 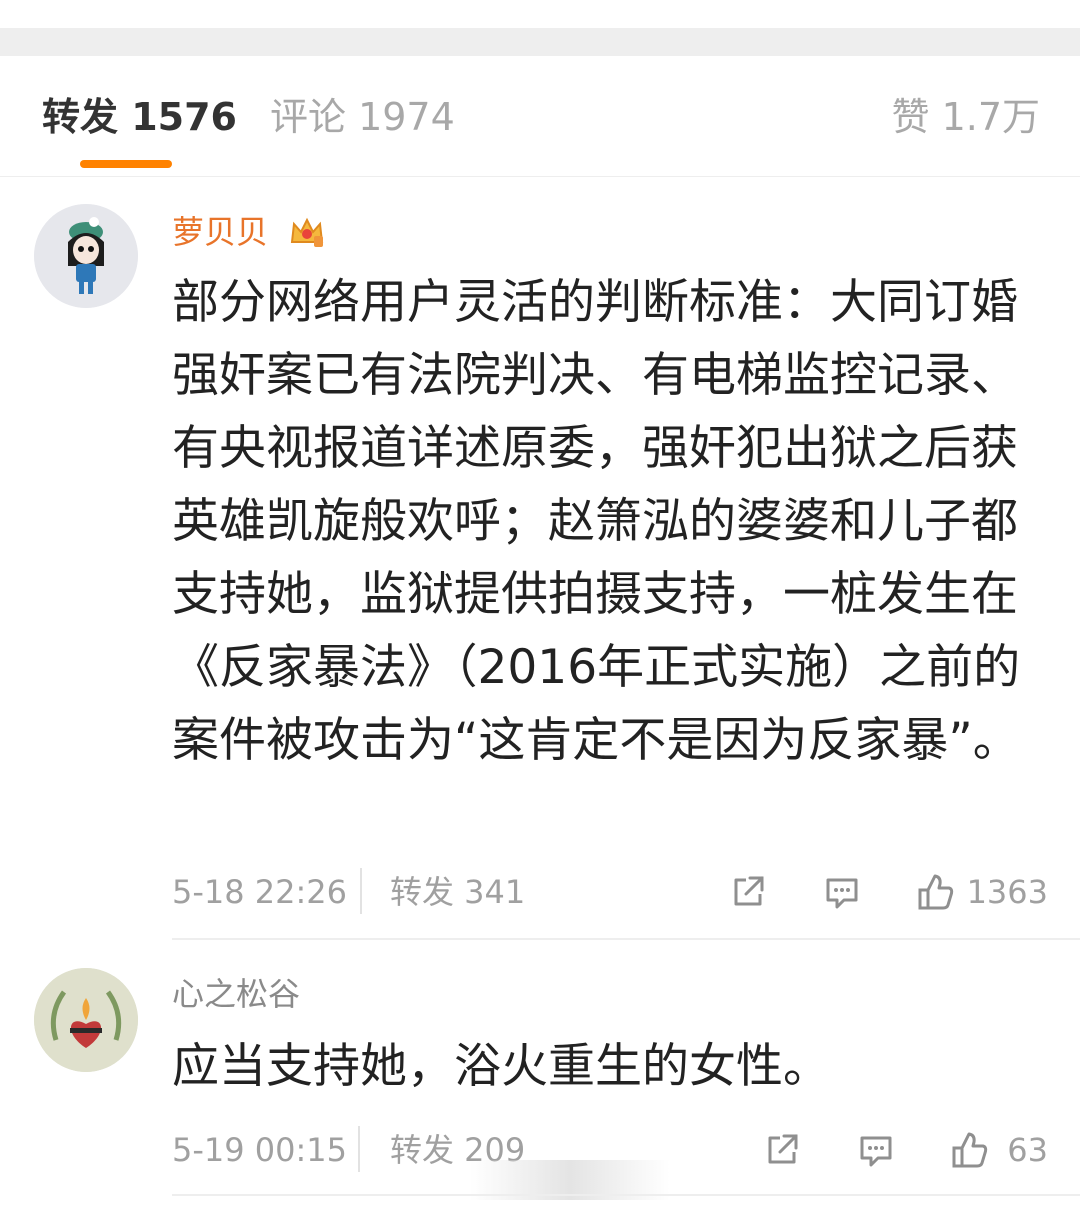 I want to click on like-count: 1363, so click(x=1007, y=892).